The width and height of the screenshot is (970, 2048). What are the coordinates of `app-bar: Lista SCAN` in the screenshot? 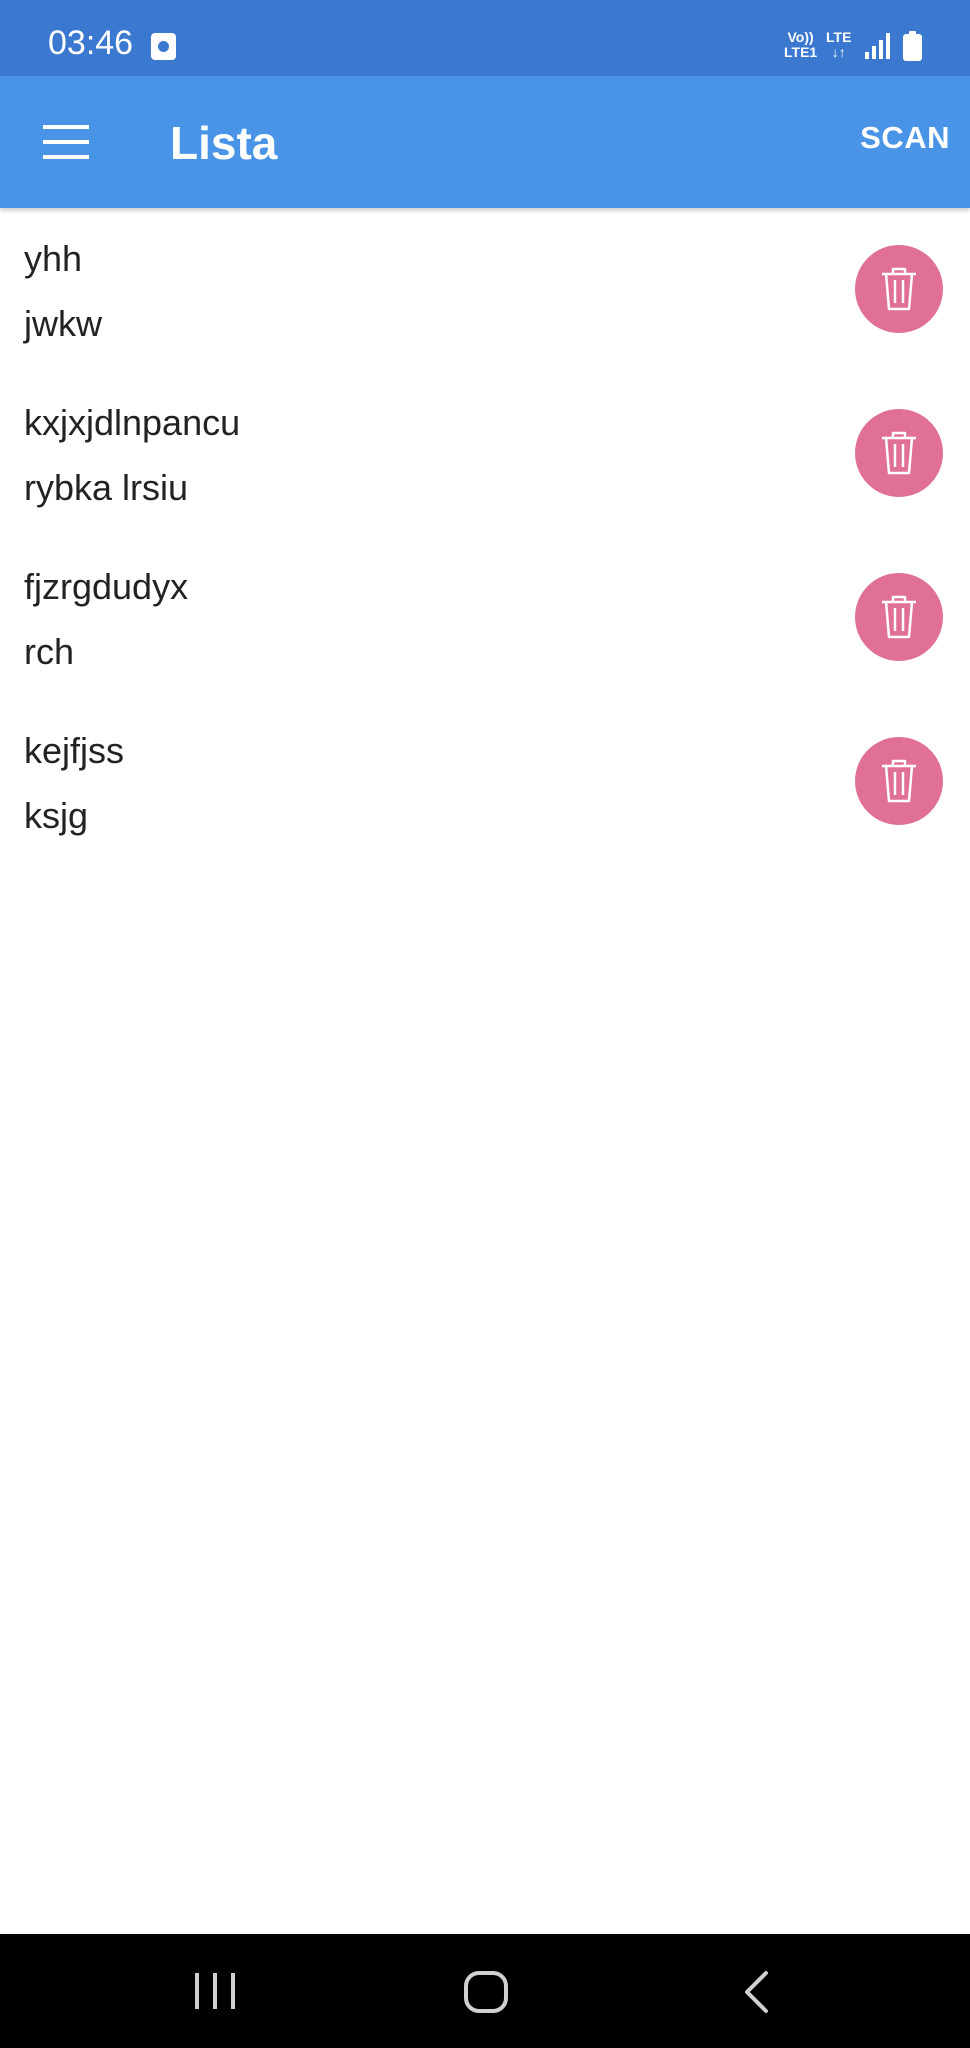 It's located at (485, 142).